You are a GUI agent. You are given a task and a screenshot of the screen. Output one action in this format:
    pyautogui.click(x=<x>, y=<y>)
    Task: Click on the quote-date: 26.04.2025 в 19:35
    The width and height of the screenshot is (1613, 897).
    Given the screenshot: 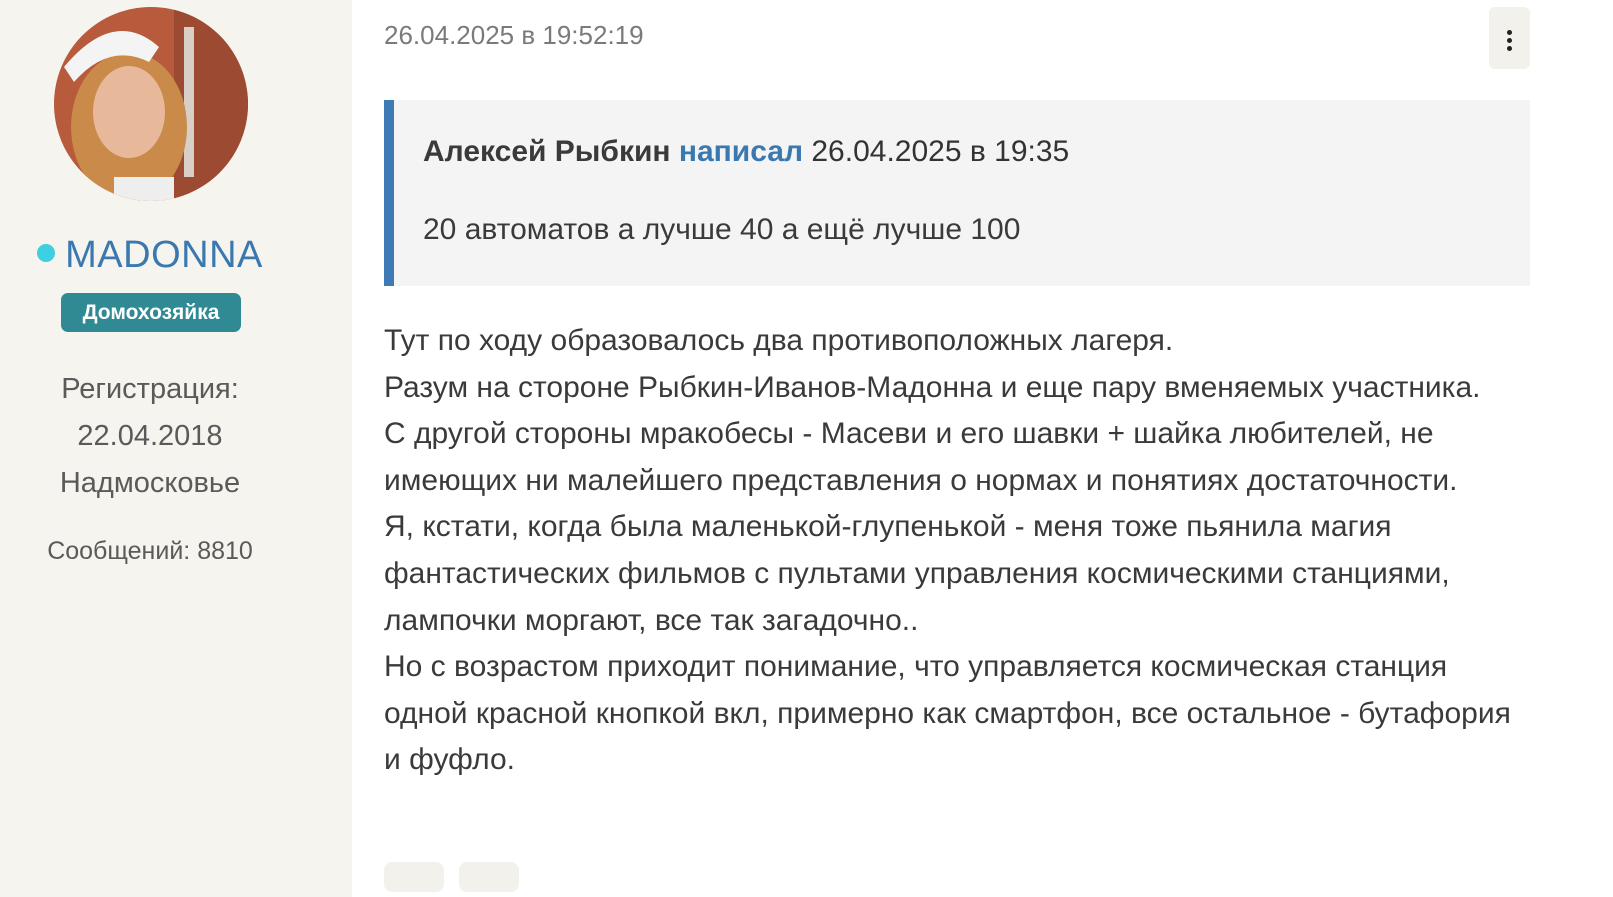 What is the action you would take?
    pyautogui.click(x=940, y=151)
    